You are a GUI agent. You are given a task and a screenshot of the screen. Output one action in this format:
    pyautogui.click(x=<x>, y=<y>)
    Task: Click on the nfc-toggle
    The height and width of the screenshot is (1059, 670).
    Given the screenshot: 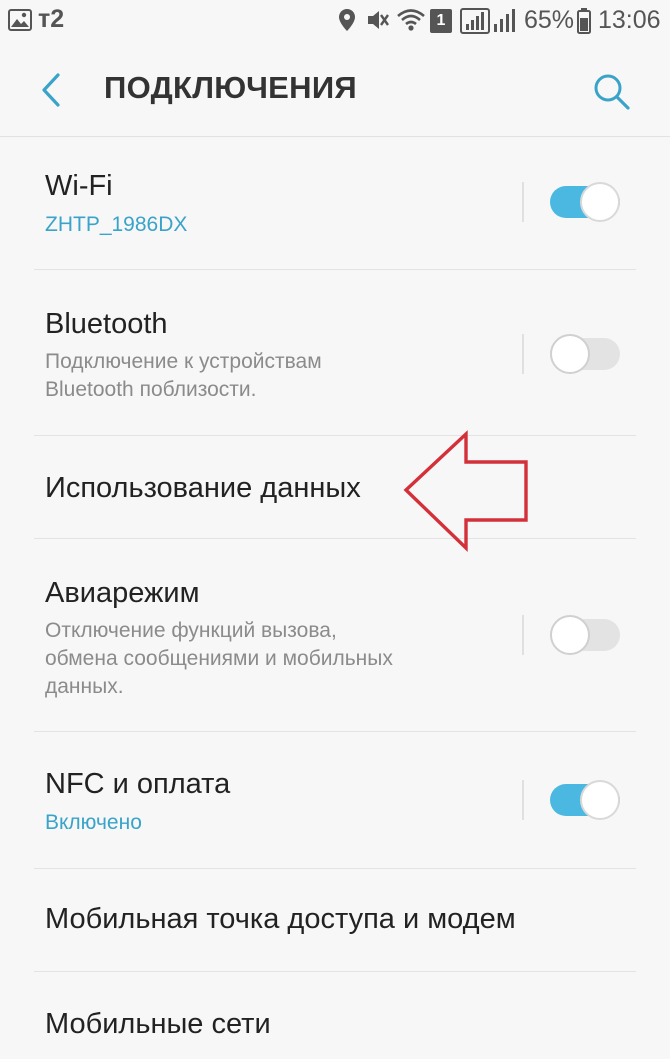 What is the action you would take?
    pyautogui.click(x=585, y=800)
    